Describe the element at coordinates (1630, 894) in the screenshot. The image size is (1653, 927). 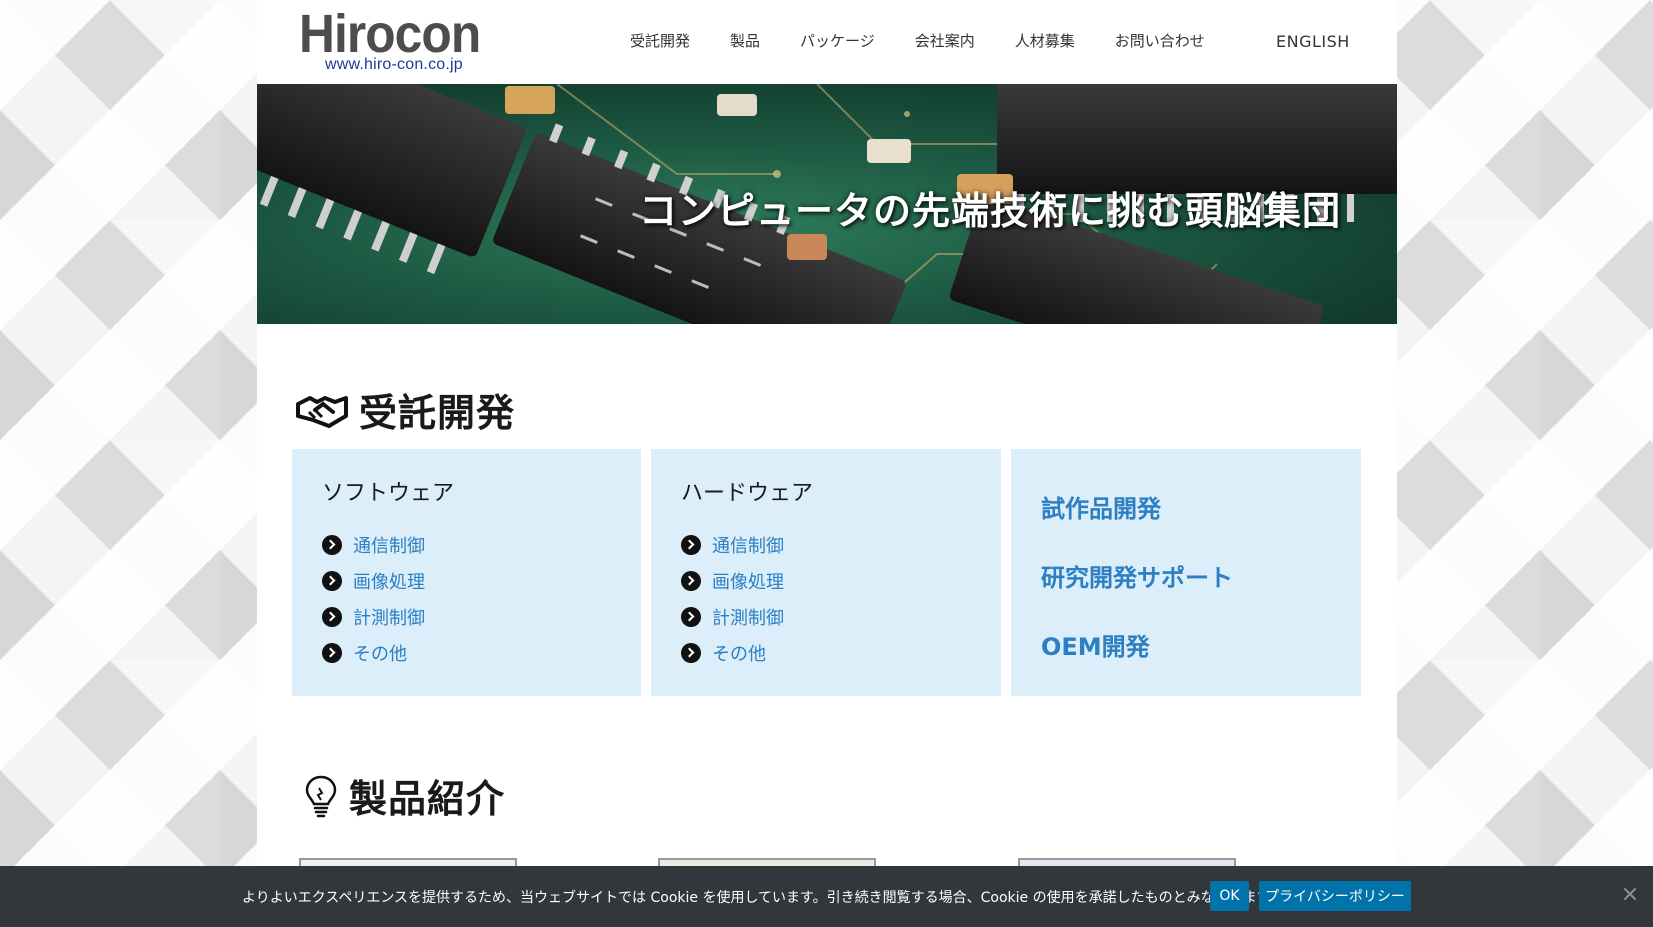
I see `close-icon` at that location.